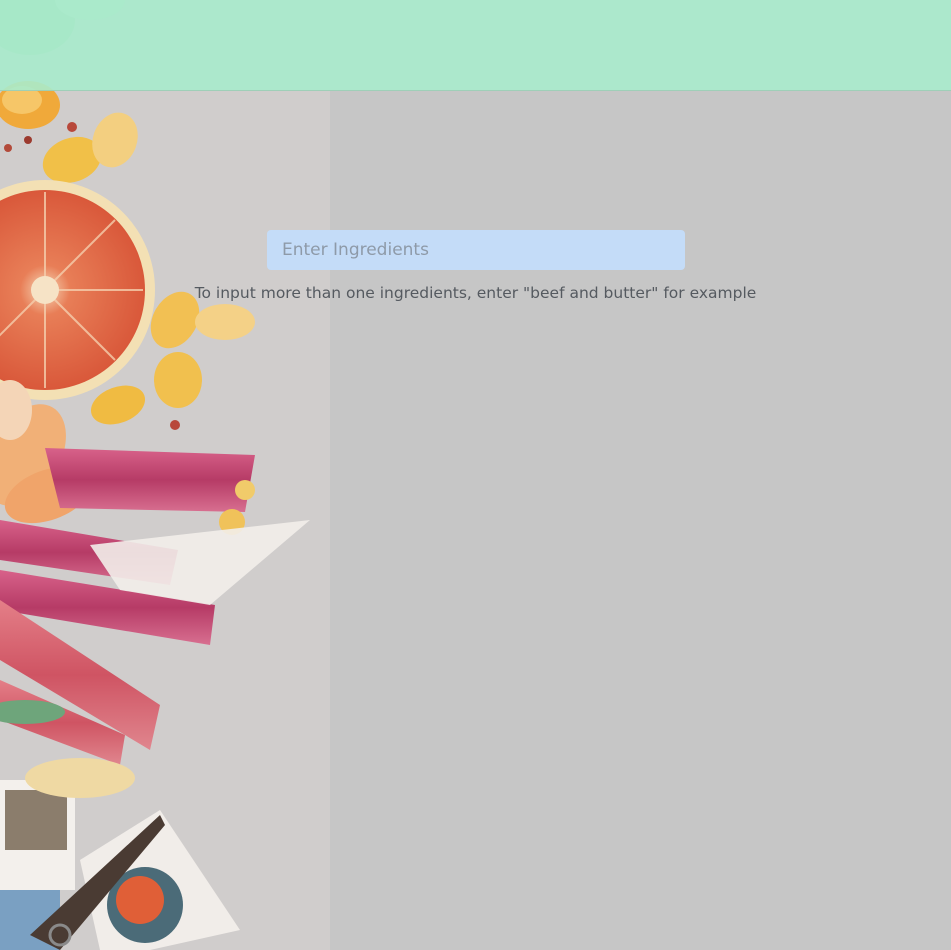 This screenshot has width=951, height=950. I want to click on search-container, so click(476, 250).